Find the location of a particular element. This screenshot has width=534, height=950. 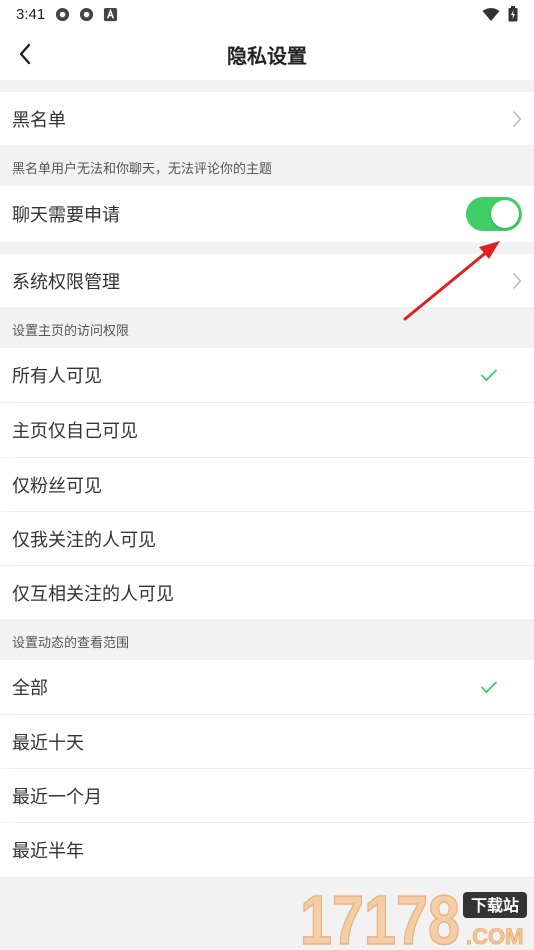

system-permissions-row: 系统权限管理 is located at coordinates (267, 280).